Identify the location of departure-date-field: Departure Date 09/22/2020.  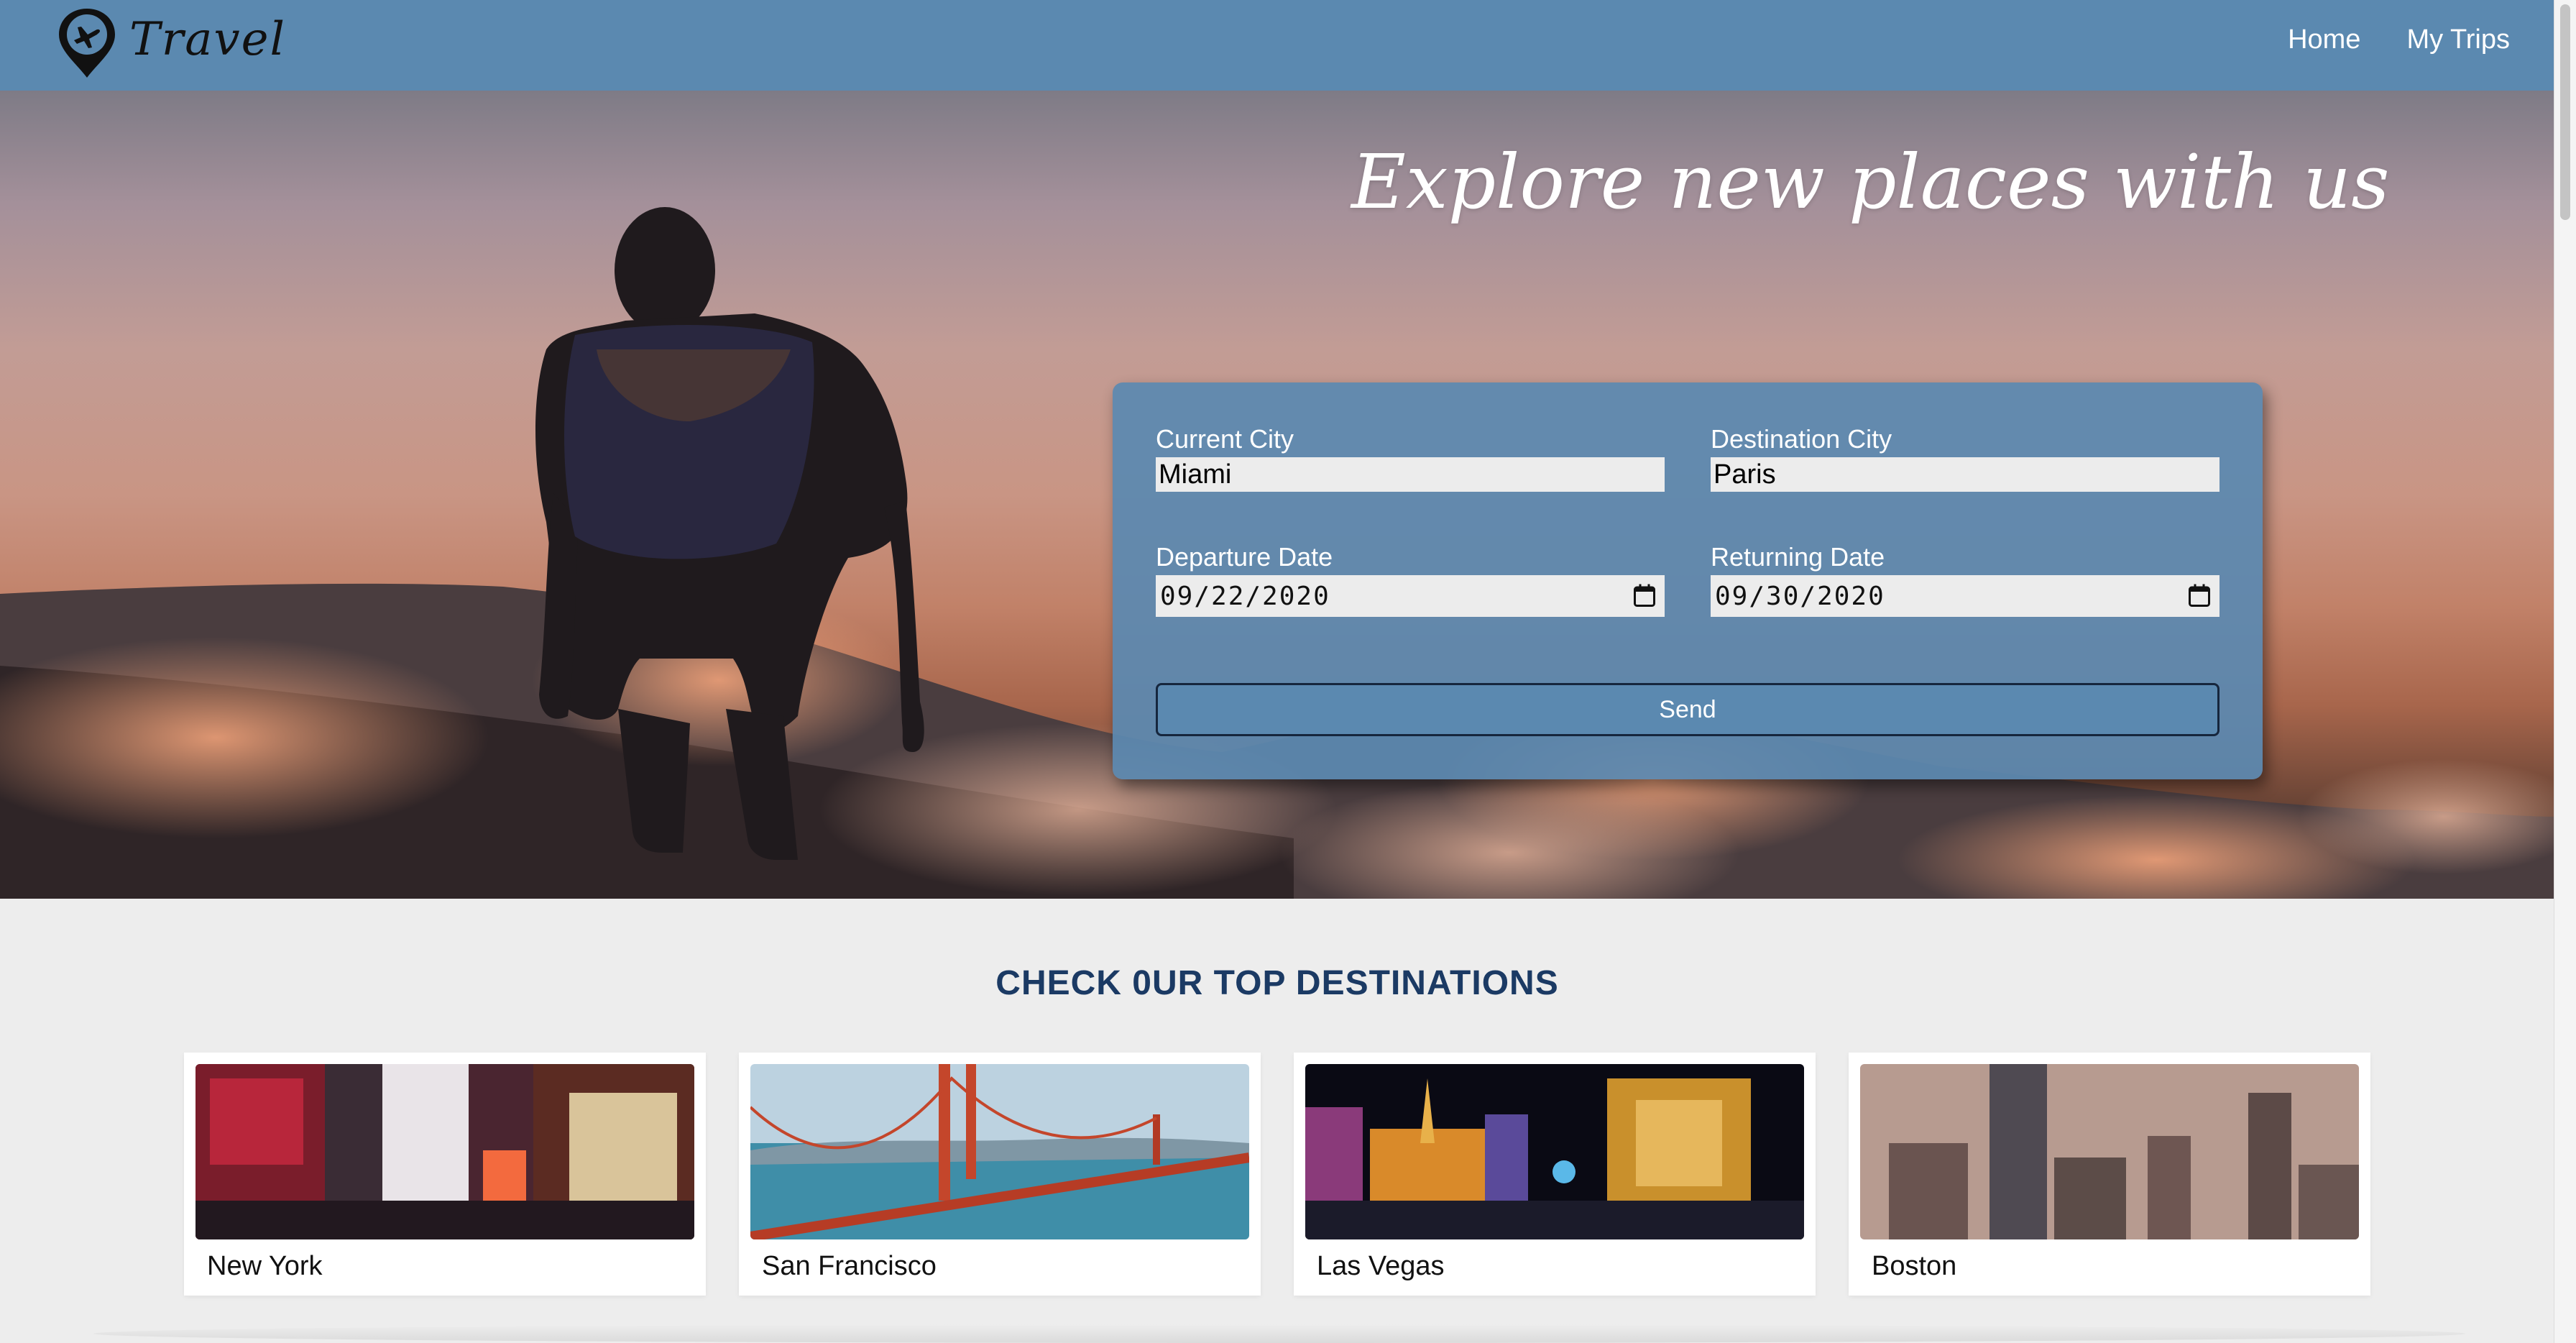
(1410, 579).